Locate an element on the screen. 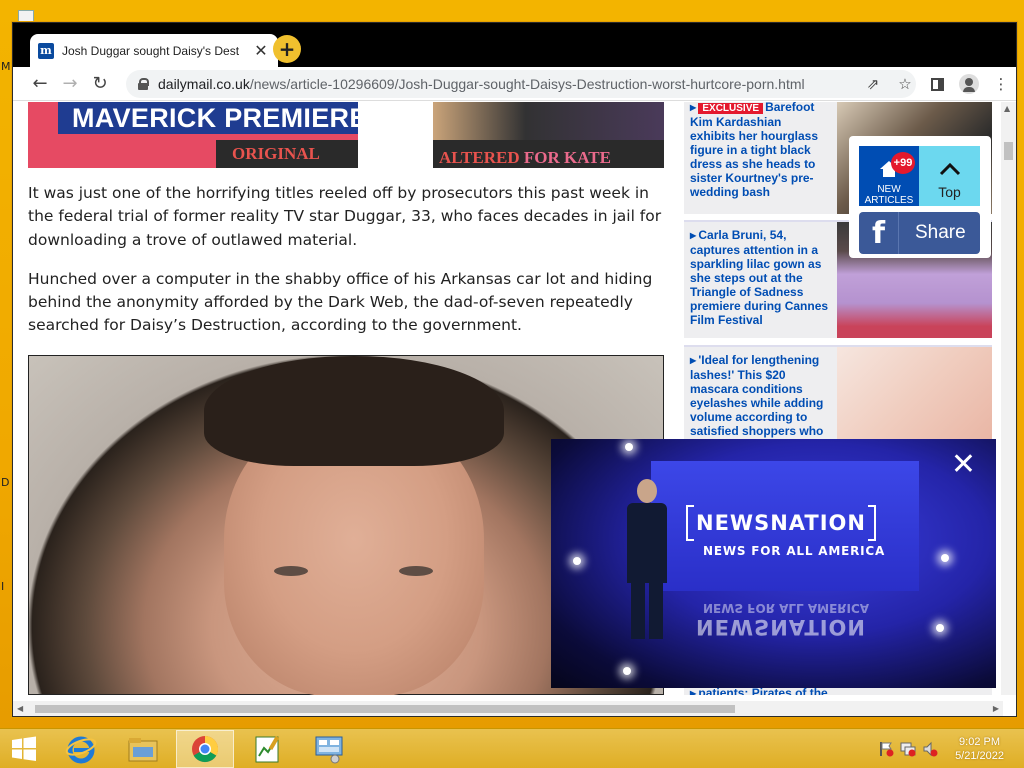  hero-tag-altered: ALTERED FOR KATE is located at coordinates (548, 154).